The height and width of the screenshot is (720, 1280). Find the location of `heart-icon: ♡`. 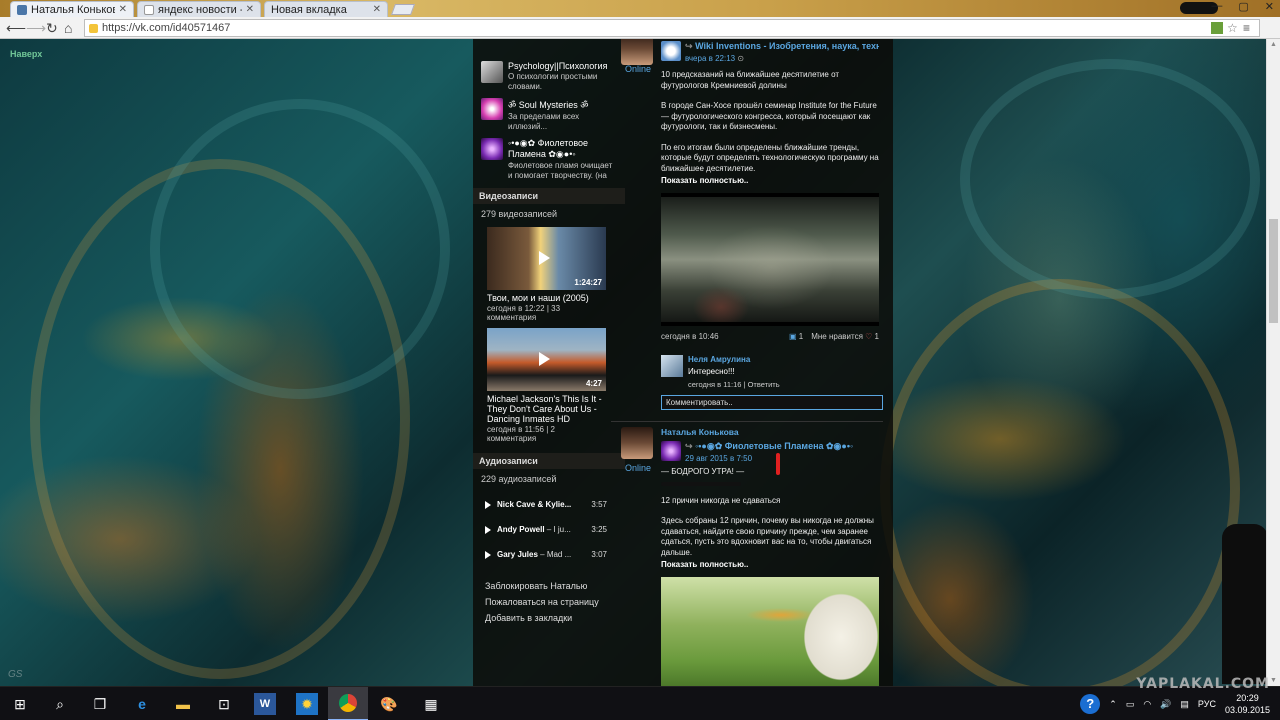

heart-icon: ♡ is located at coordinates (868, 336).